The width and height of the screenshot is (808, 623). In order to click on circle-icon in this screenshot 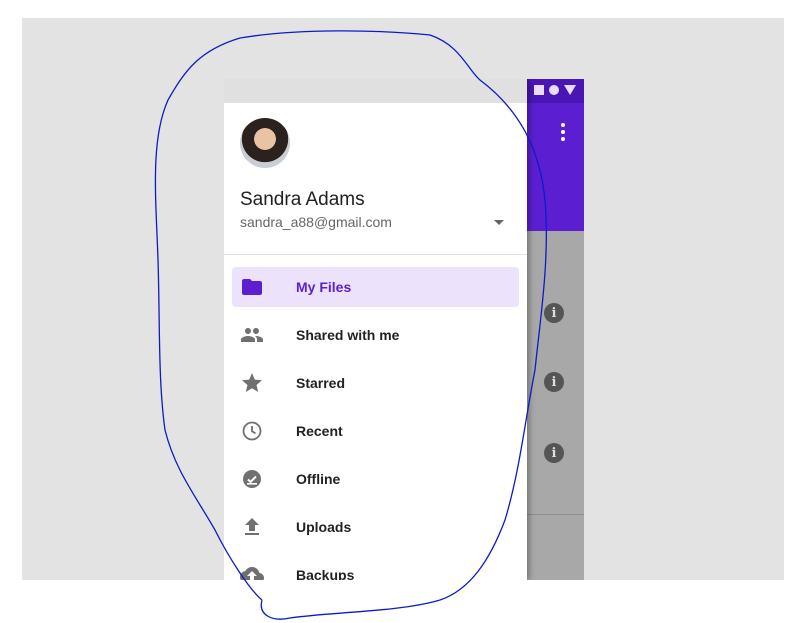, I will do `click(554, 90)`.